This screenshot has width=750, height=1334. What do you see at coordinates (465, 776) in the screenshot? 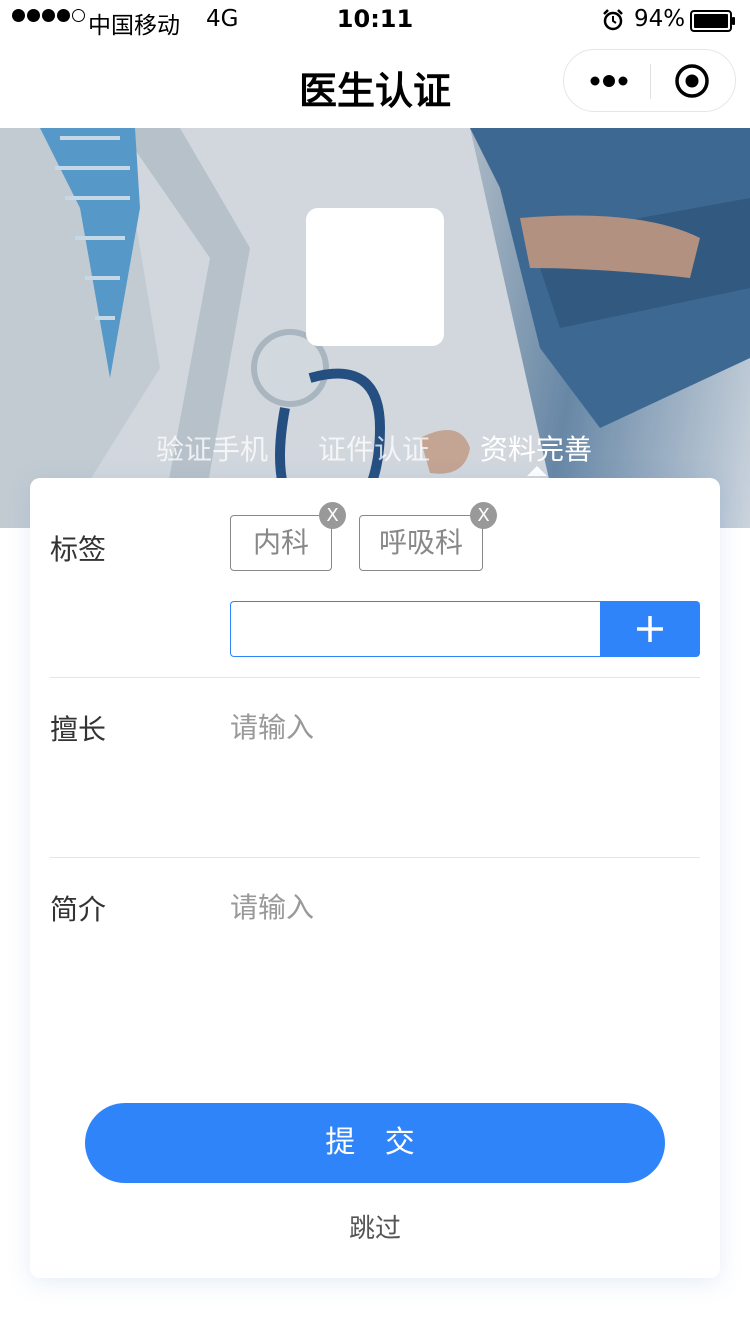
I see `skill-textarea` at bounding box center [465, 776].